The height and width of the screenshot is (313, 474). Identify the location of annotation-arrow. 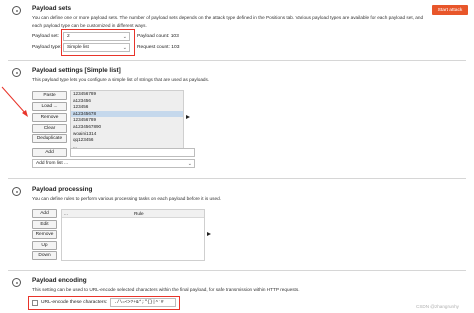
(14, 101).